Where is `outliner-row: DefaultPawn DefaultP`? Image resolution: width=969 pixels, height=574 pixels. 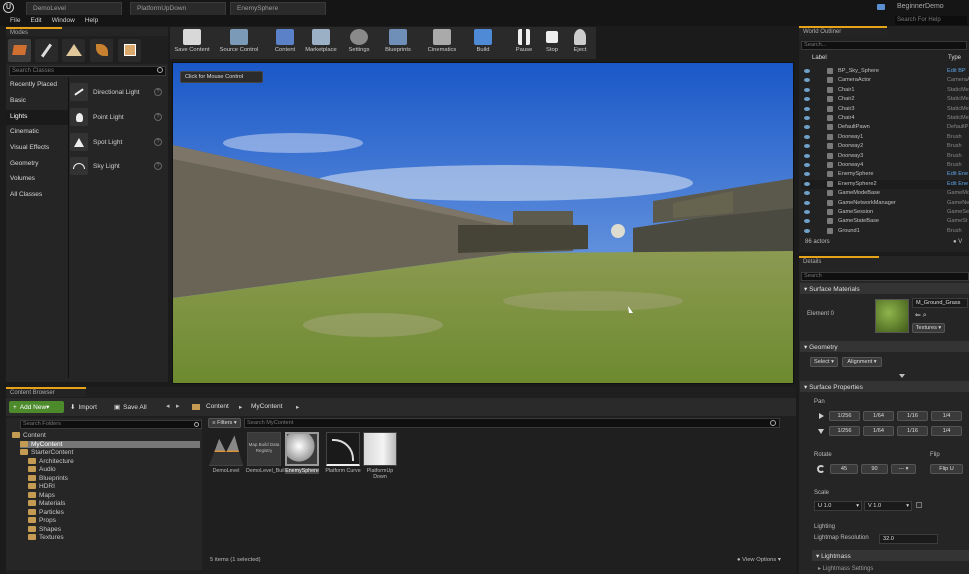 outliner-row: DefaultPawn DefaultP is located at coordinates (885, 127).